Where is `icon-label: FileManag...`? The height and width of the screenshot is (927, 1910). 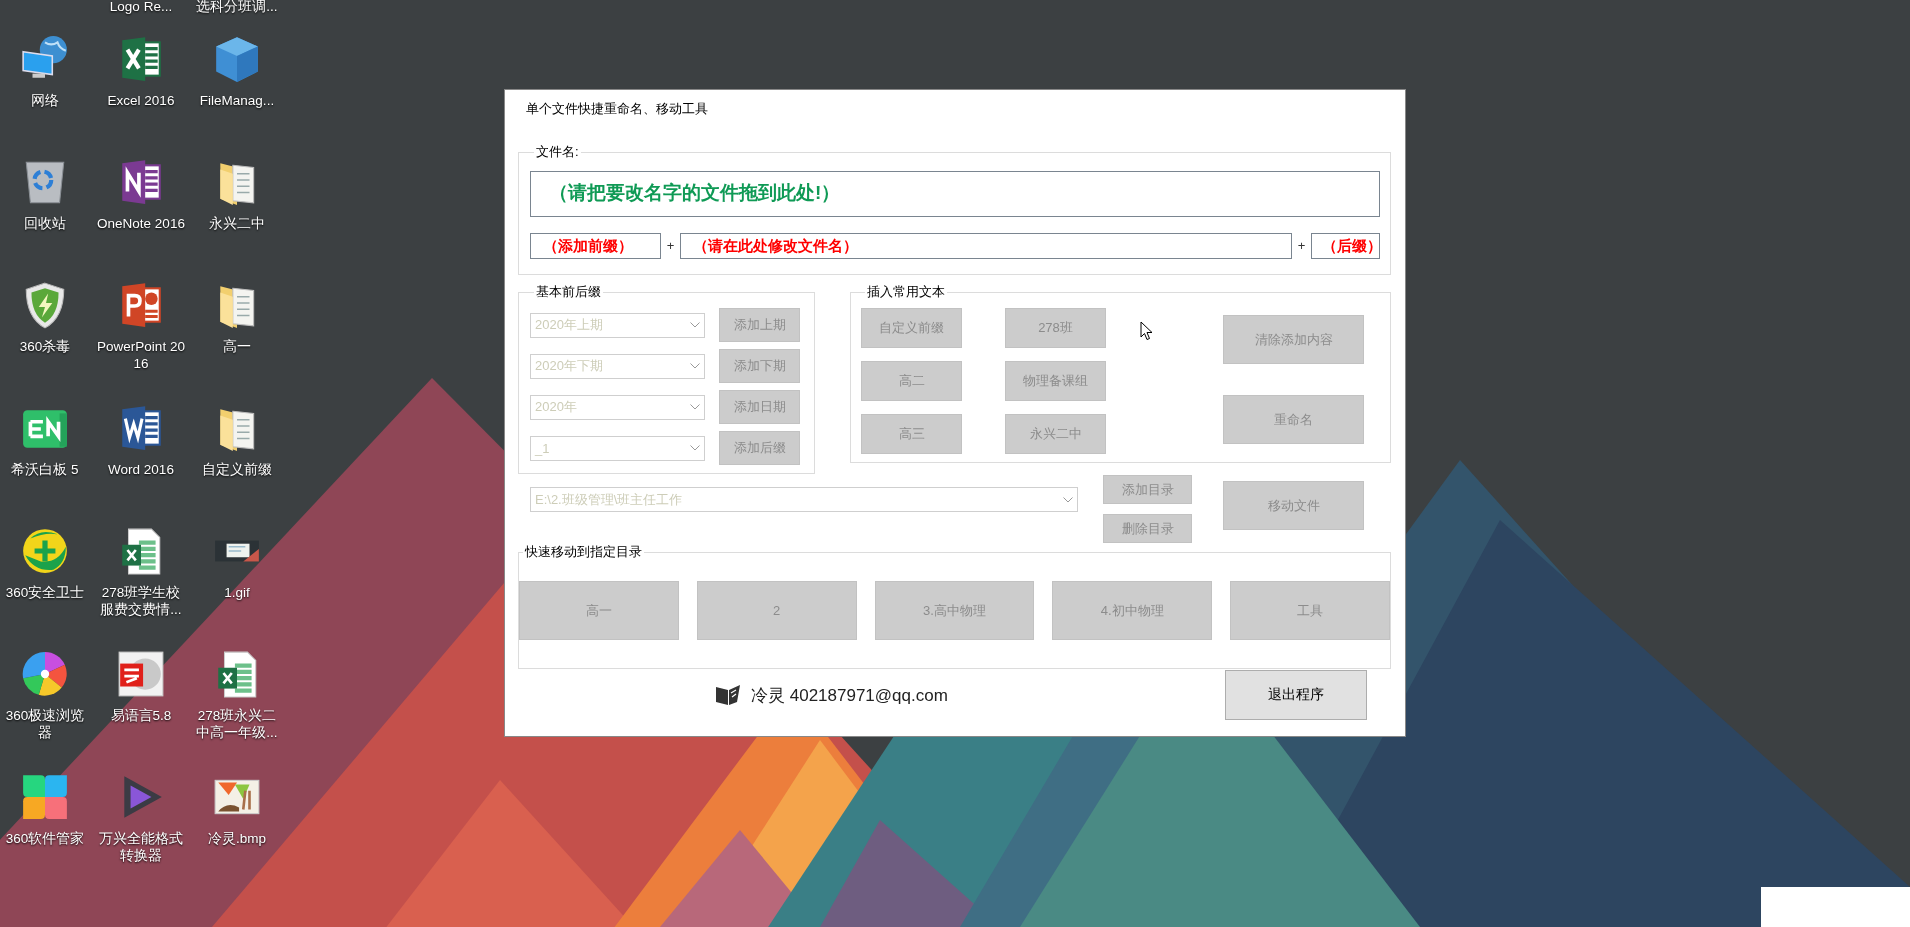
icon-label: FileManag... is located at coordinates (237, 100).